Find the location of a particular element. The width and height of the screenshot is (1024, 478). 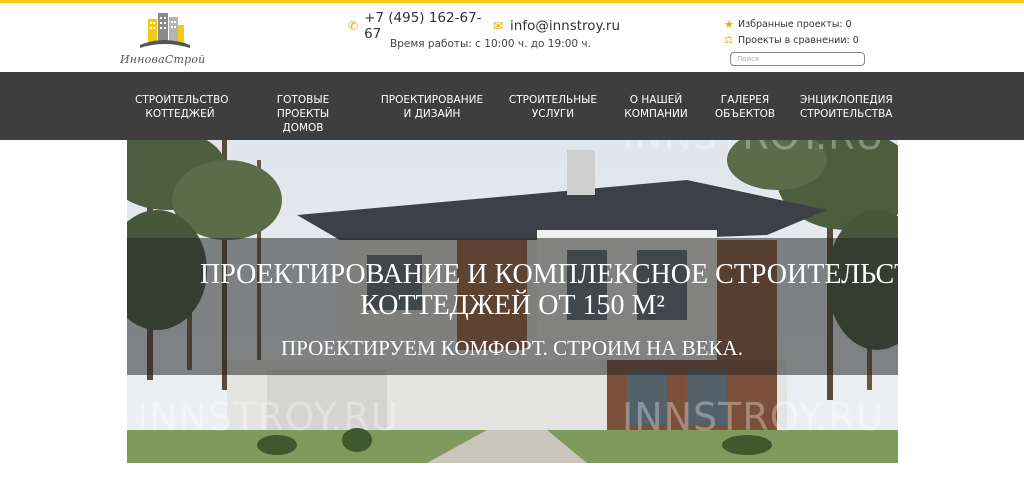

star-icon: ★ is located at coordinates (729, 24).